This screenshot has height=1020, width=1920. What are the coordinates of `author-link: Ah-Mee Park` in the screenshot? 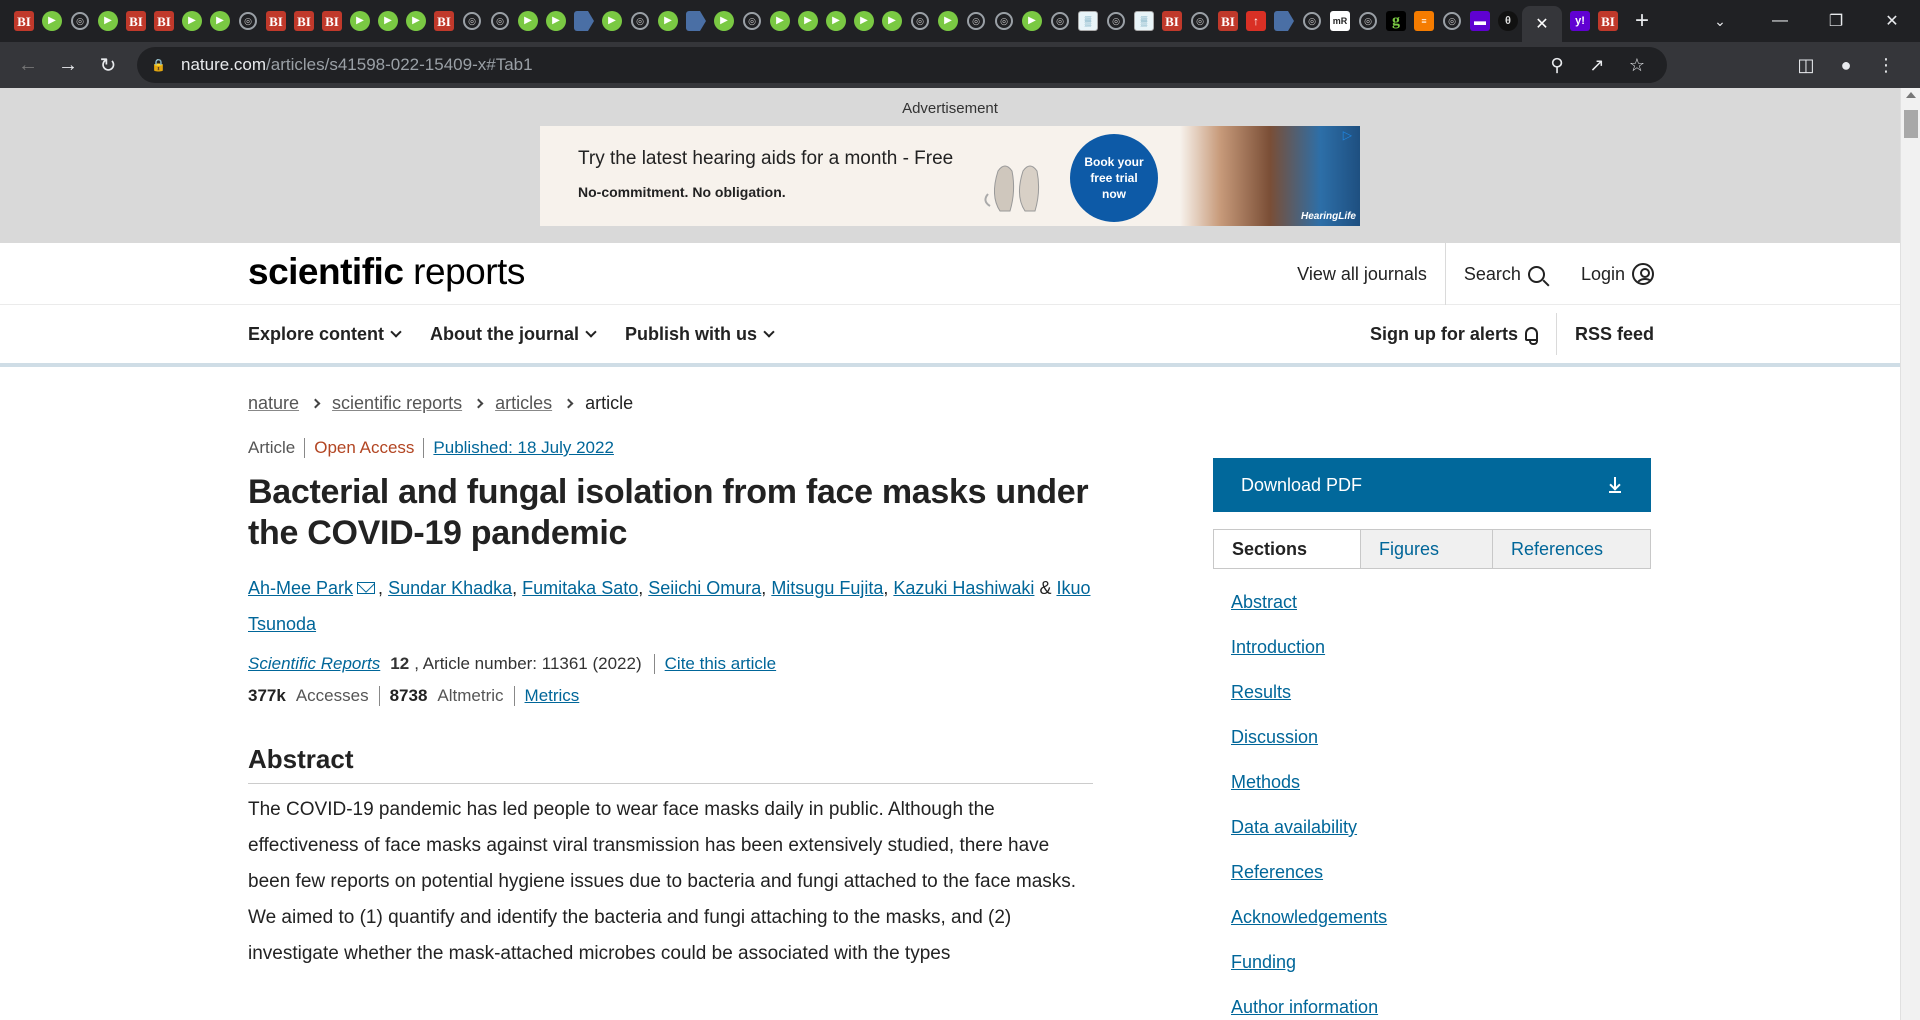 It's located at (300, 588).